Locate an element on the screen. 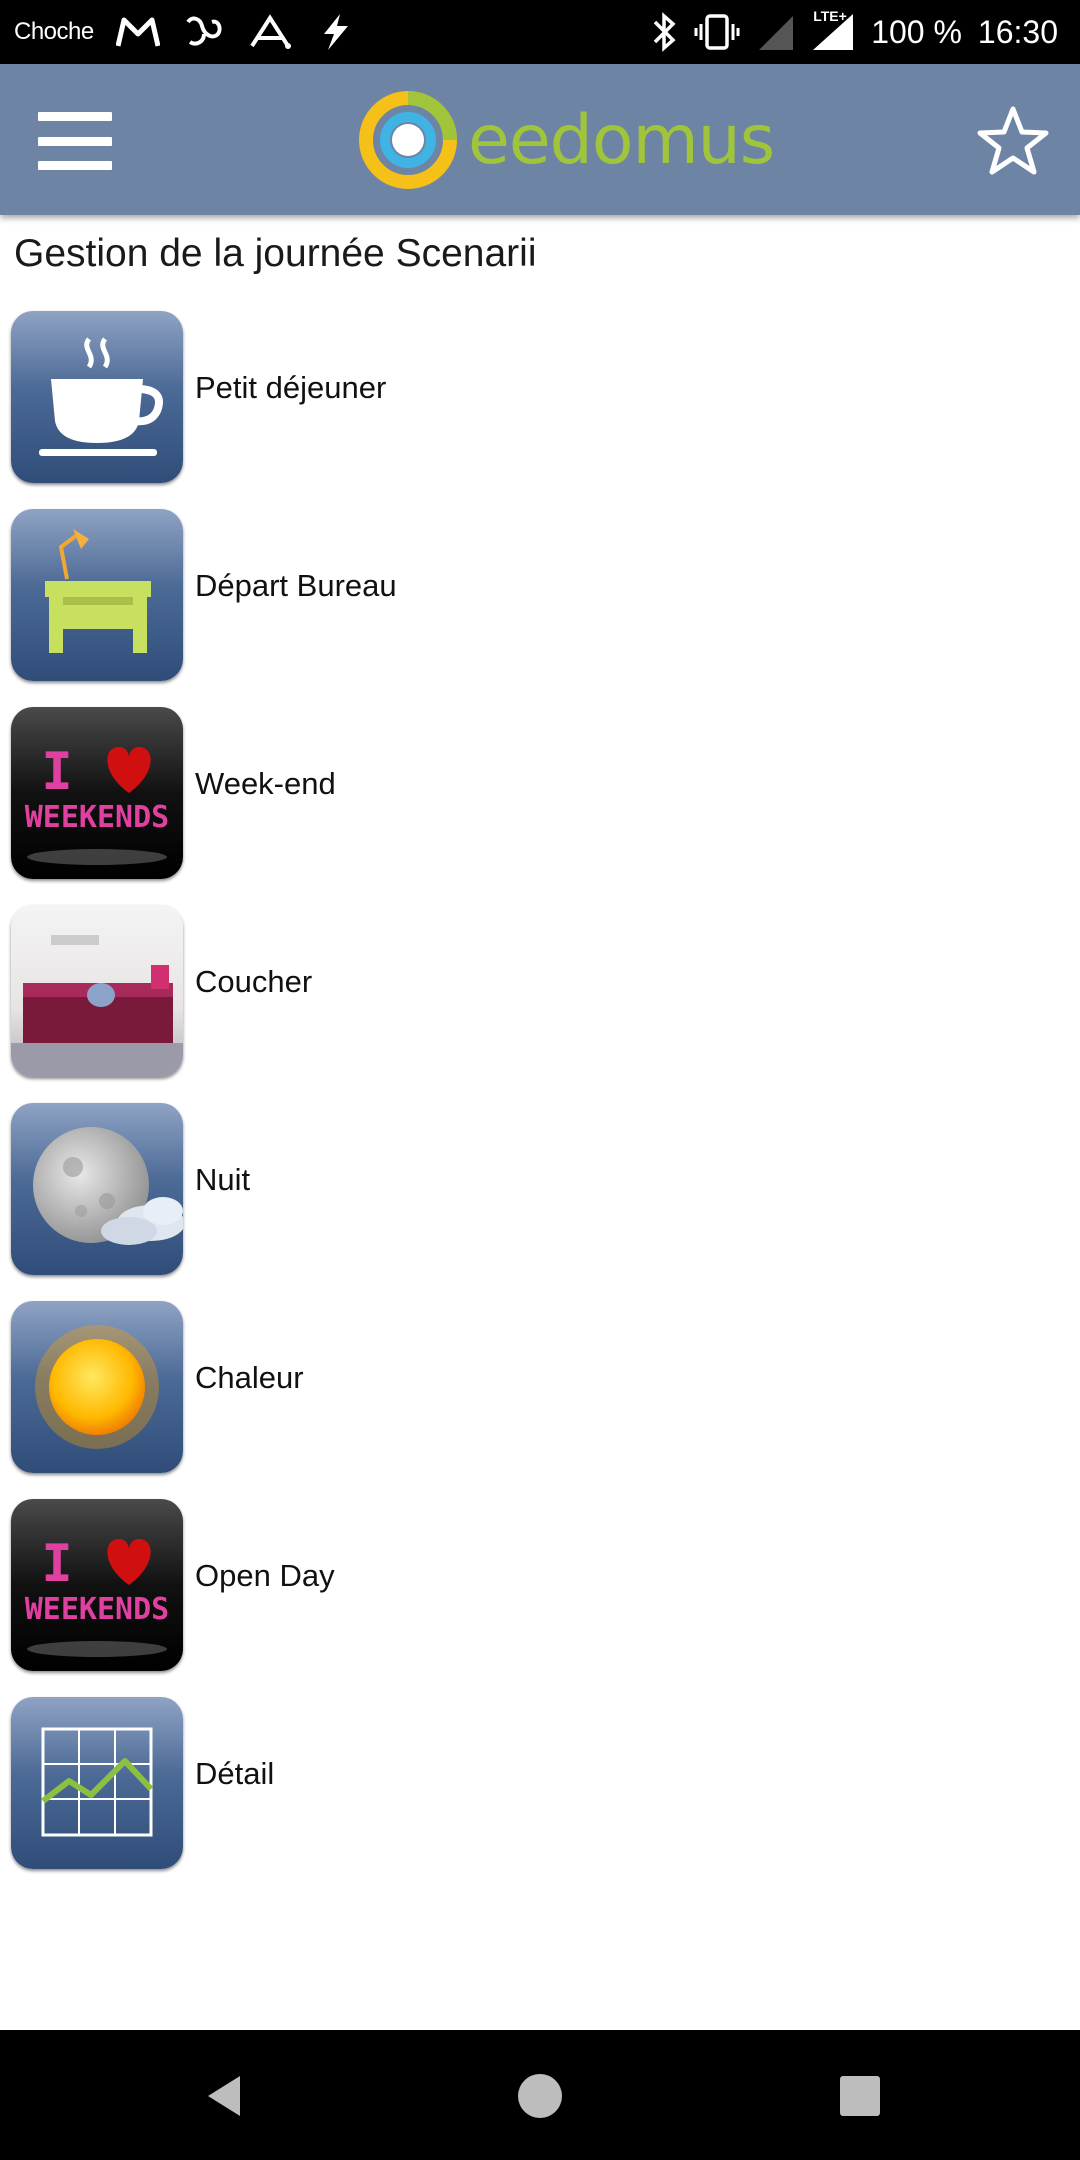 This screenshot has width=1080, height=2160. scenario-label: Open Day is located at coordinates (265, 1575).